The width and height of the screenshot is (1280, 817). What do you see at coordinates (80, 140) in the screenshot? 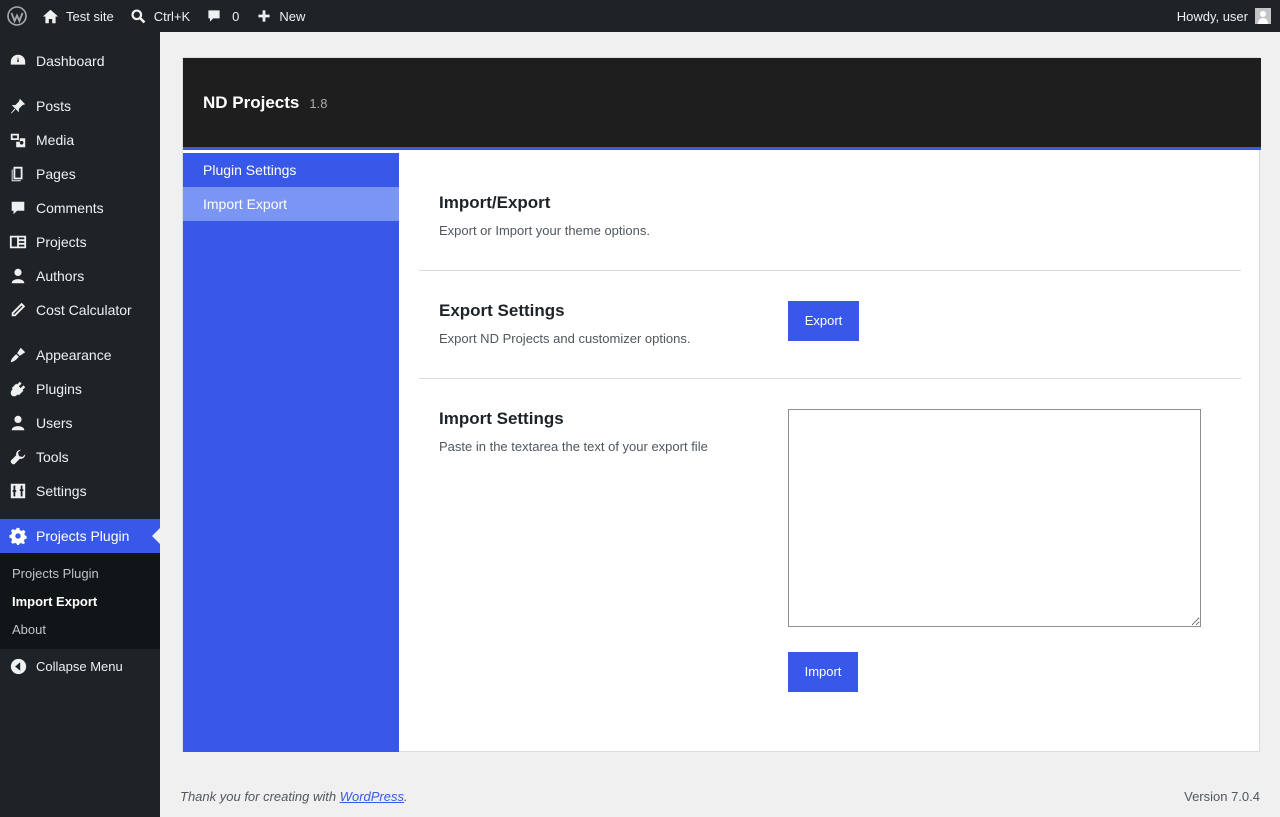
I see `sidebar-item-media: Media` at bounding box center [80, 140].